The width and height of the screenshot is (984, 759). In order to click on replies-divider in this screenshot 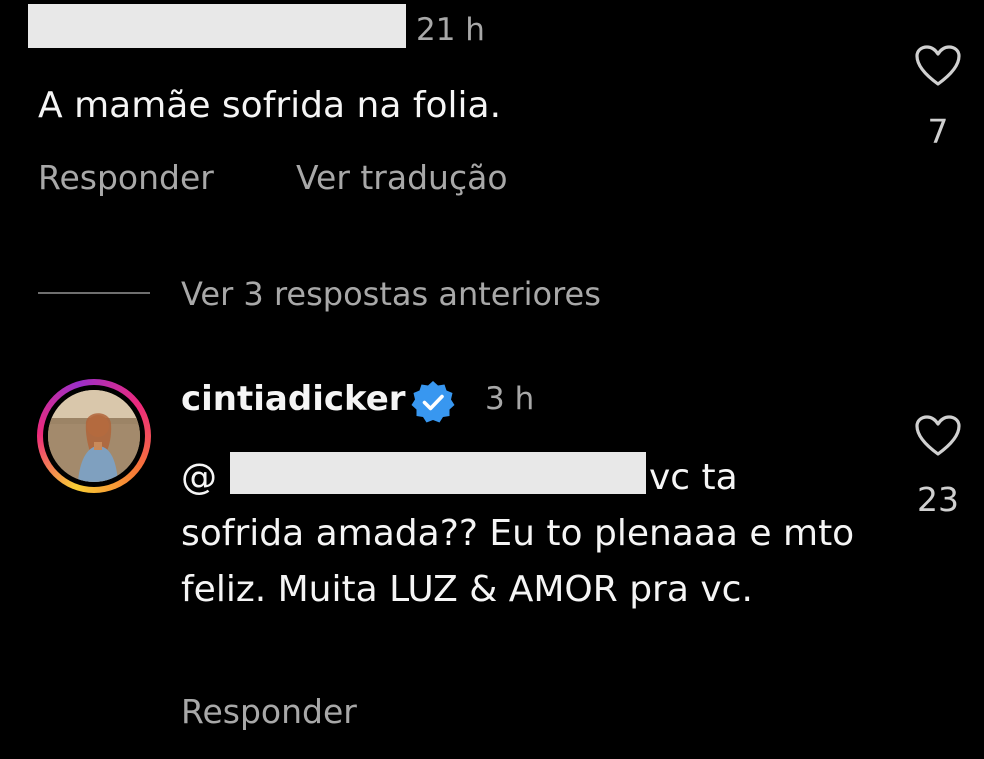, I will do `click(94, 293)`.